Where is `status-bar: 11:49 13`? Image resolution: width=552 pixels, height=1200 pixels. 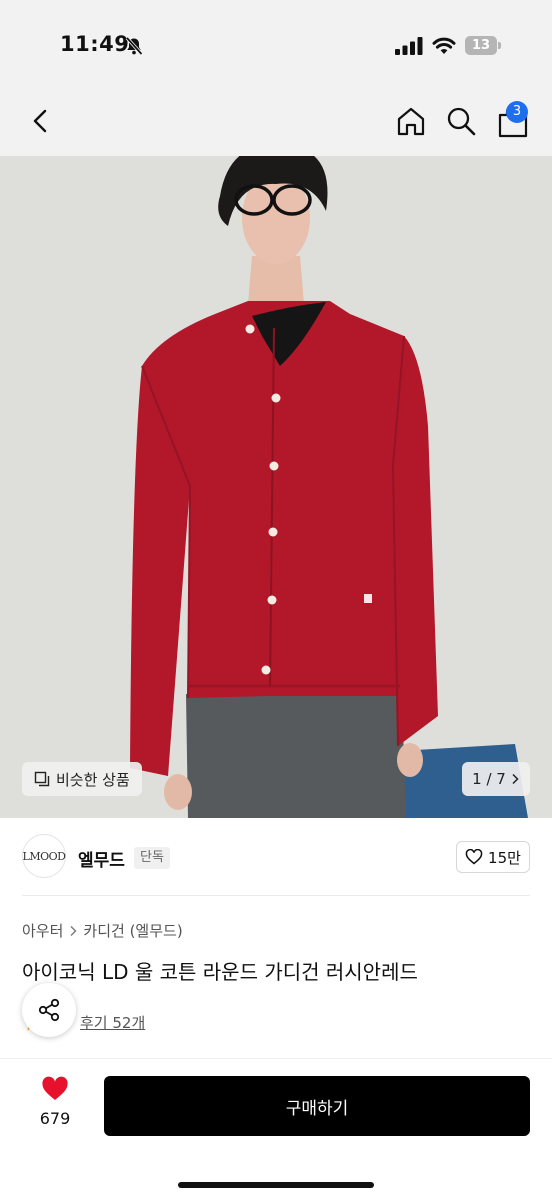
status-bar: 11:49 13 is located at coordinates (276, 45).